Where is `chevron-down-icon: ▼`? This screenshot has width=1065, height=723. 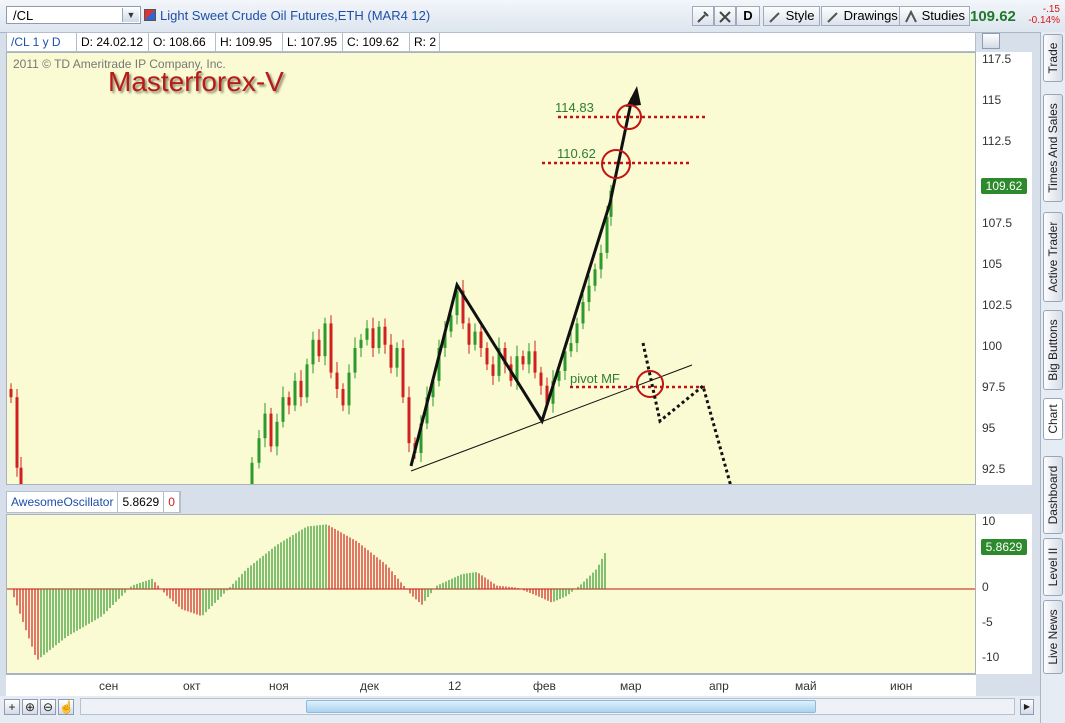 chevron-down-icon: ▼ is located at coordinates (130, 15).